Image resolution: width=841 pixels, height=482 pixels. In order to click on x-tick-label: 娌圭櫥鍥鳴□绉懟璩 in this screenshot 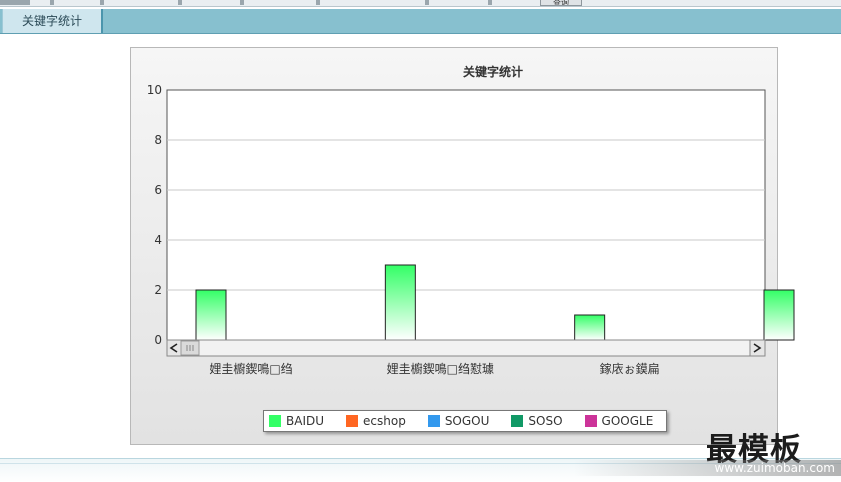, I will do `click(440, 368)`.